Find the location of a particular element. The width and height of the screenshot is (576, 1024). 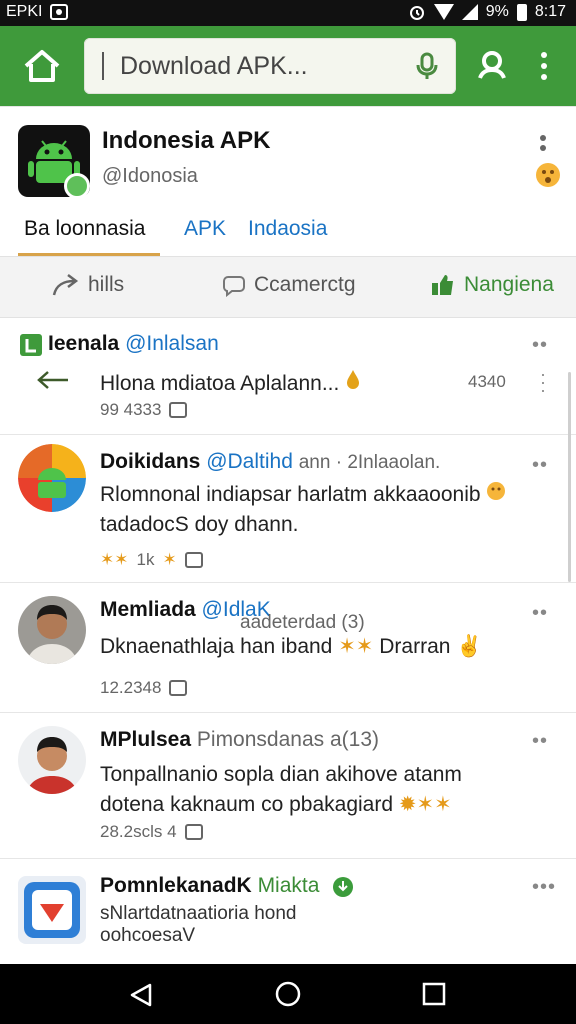

system-navigation-bar is located at coordinates (288, 994).